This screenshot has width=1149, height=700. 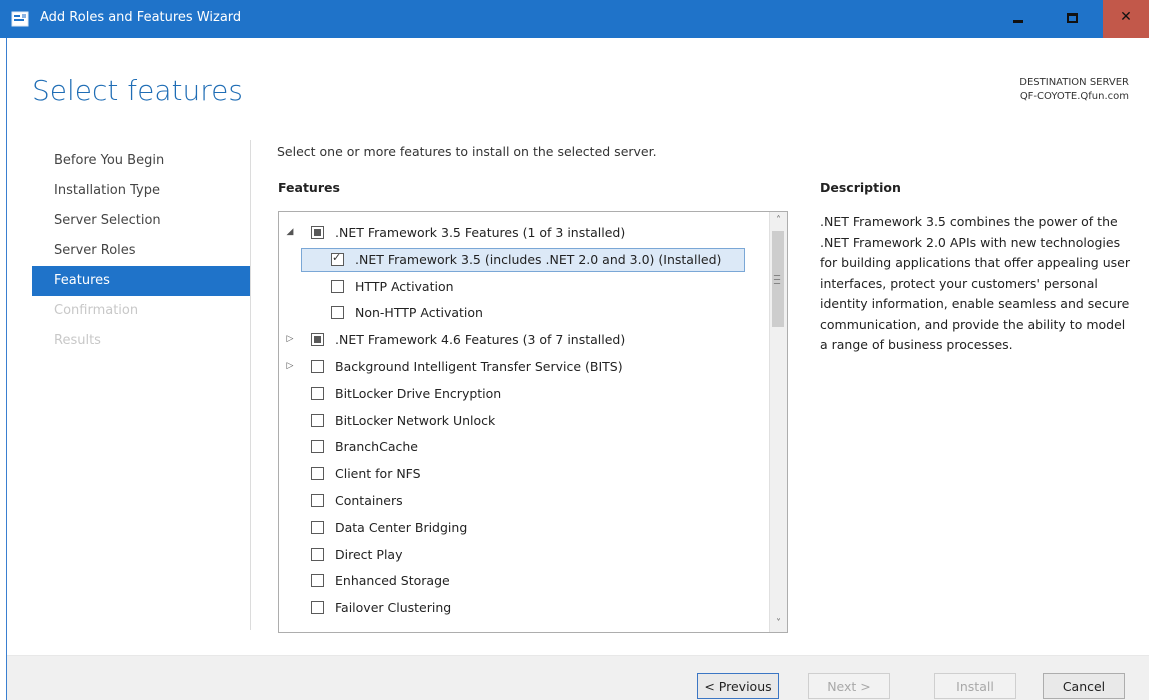 What do you see at coordinates (975, 686) in the screenshot?
I see `install-button: Install` at bounding box center [975, 686].